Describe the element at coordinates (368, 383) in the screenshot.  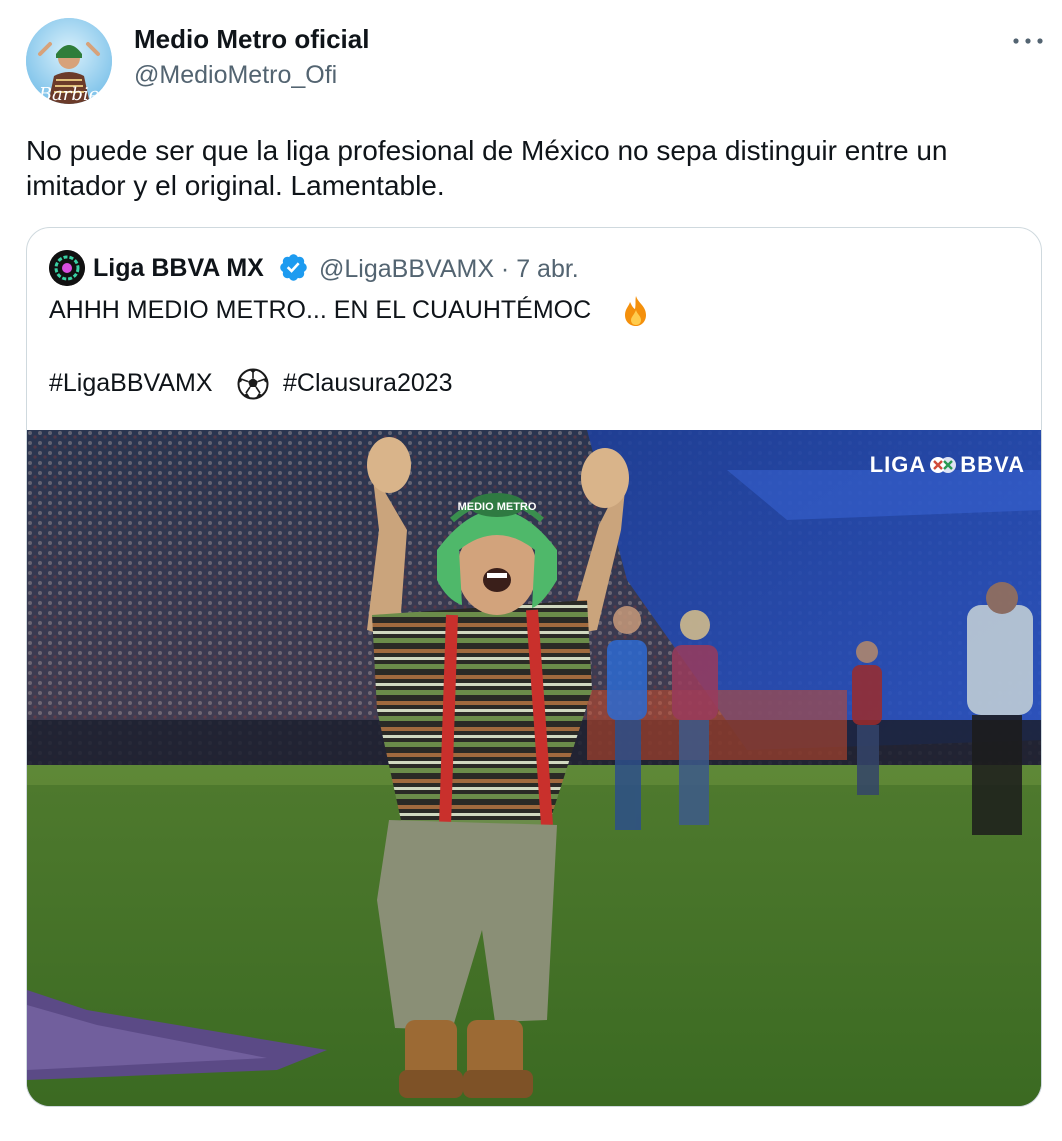
I see `hashtag-clausura2023: #Clausura2023` at that location.